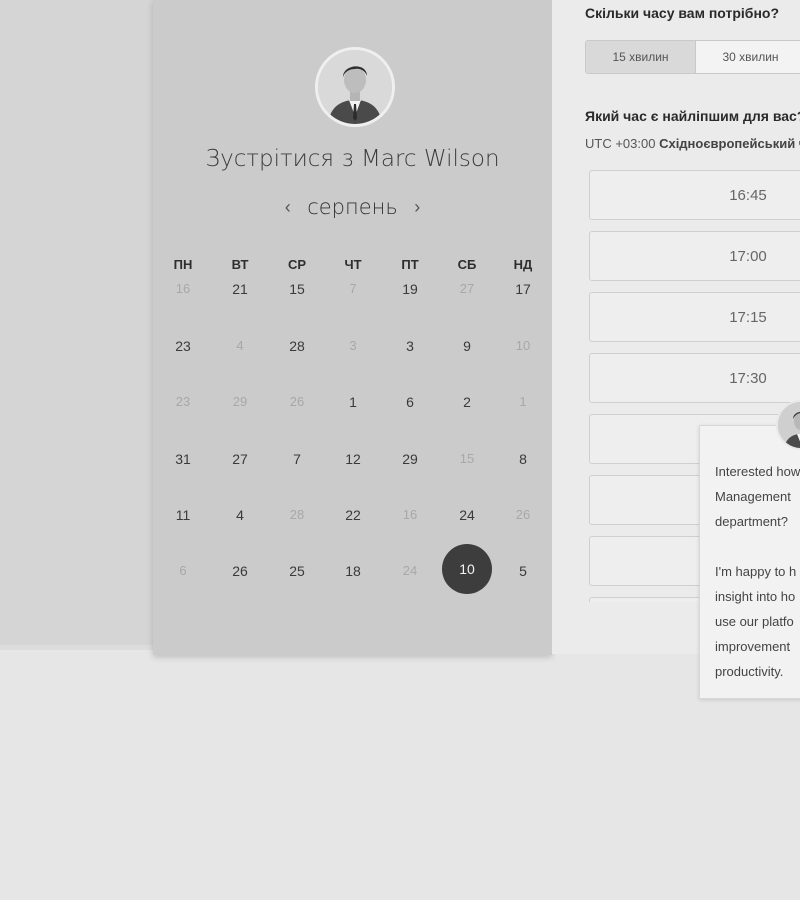 This screenshot has width=800, height=900. Describe the element at coordinates (353, 571) in the screenshot. I see `calendar-day: 18` at that location.